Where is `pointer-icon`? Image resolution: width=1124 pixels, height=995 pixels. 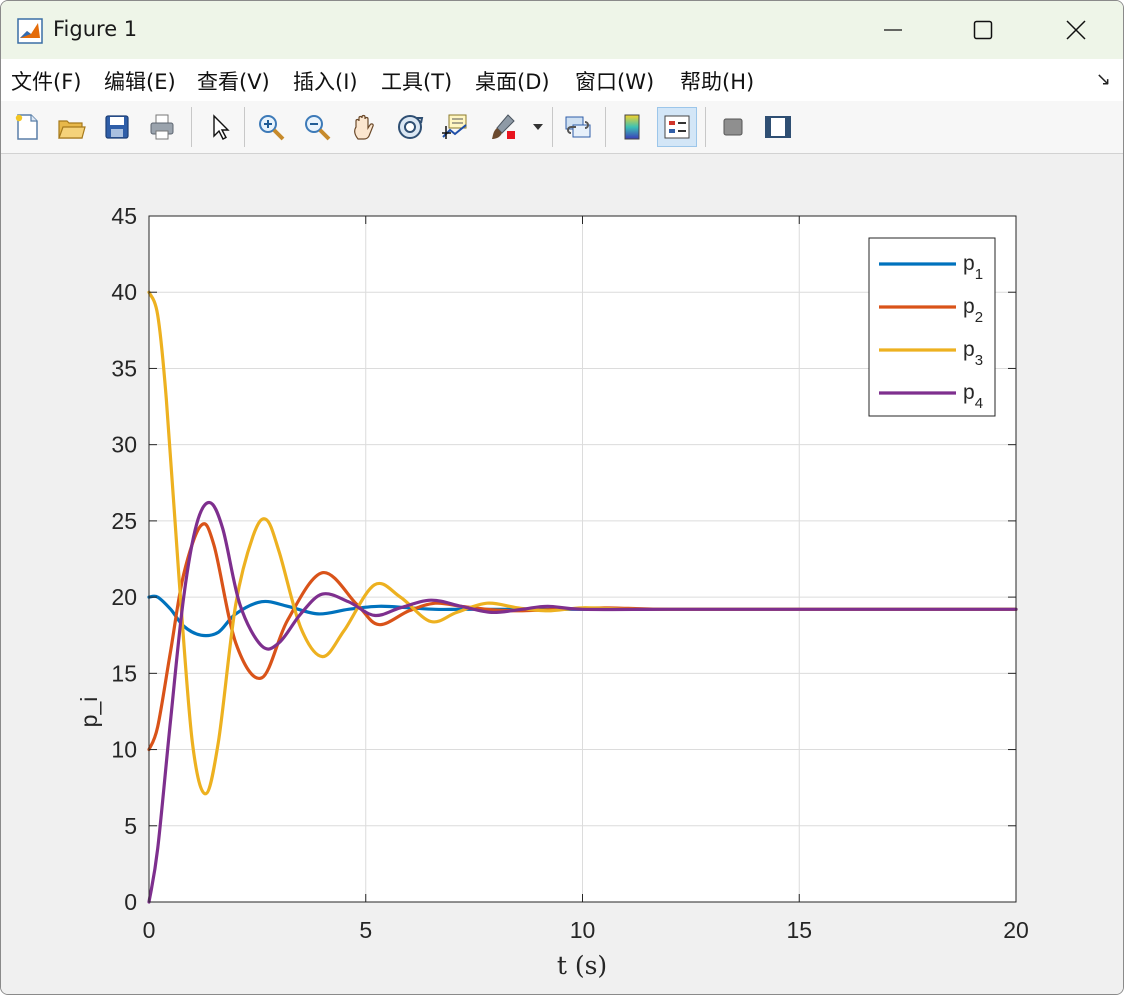 pointer-icon is located at coordinates (219, 127).